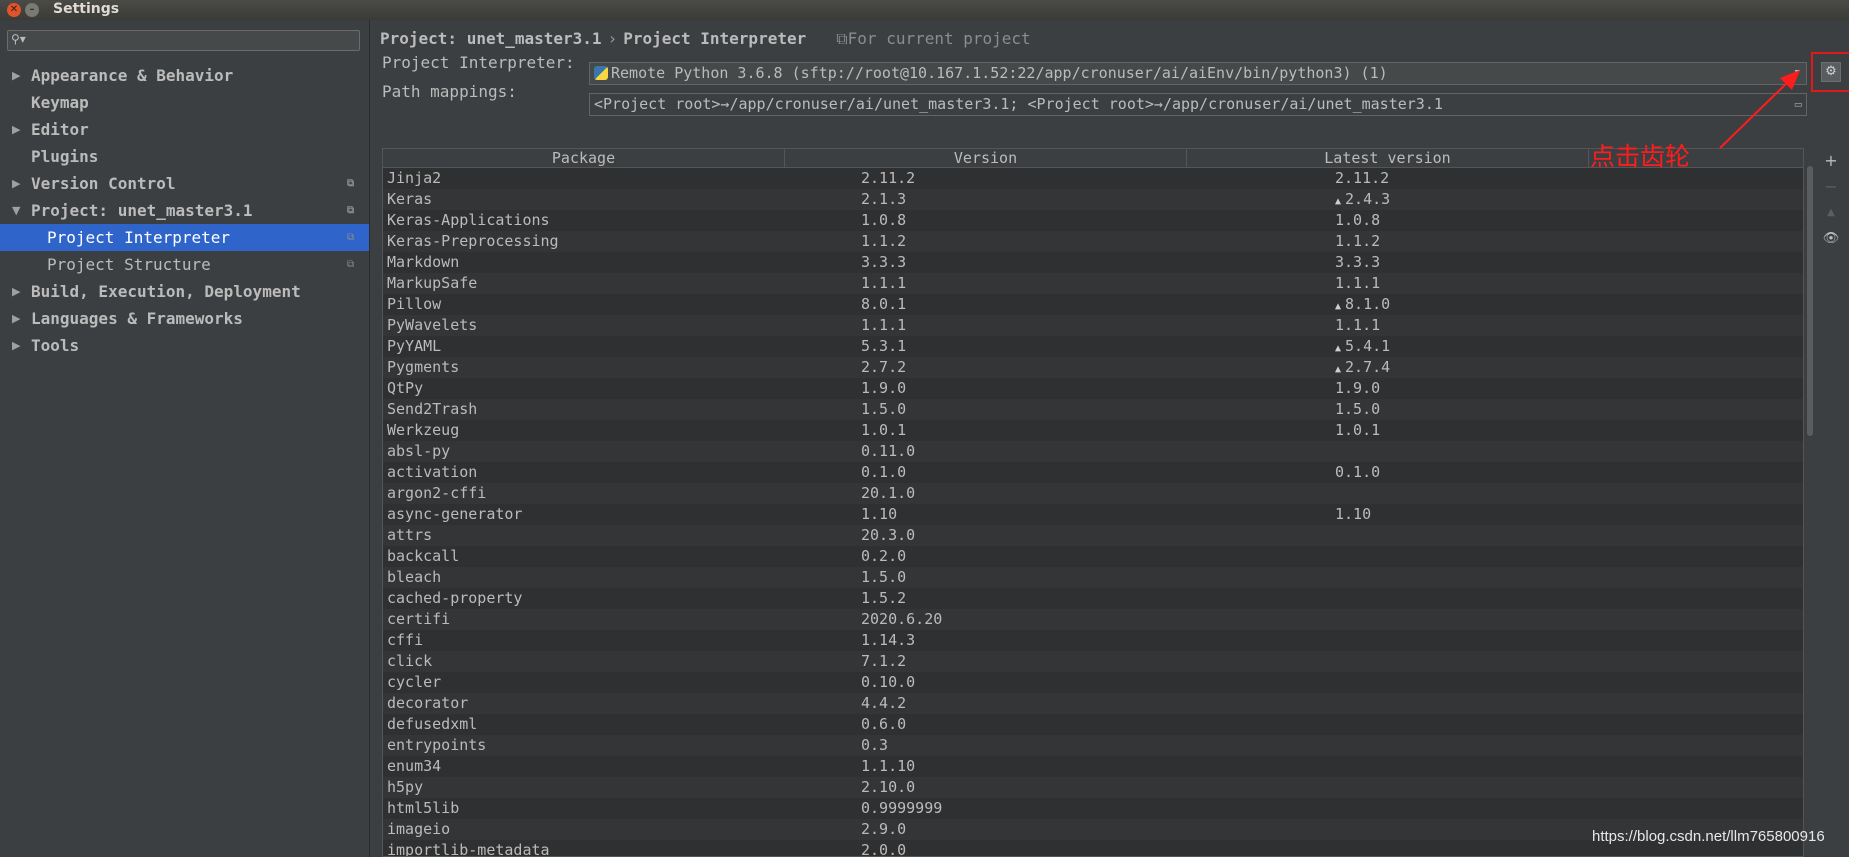 The image size is (1849, 857). Describe the element at coordinates (183, 40) in the screenshot. I see `settings-search-input: ⚲▾` at that location.